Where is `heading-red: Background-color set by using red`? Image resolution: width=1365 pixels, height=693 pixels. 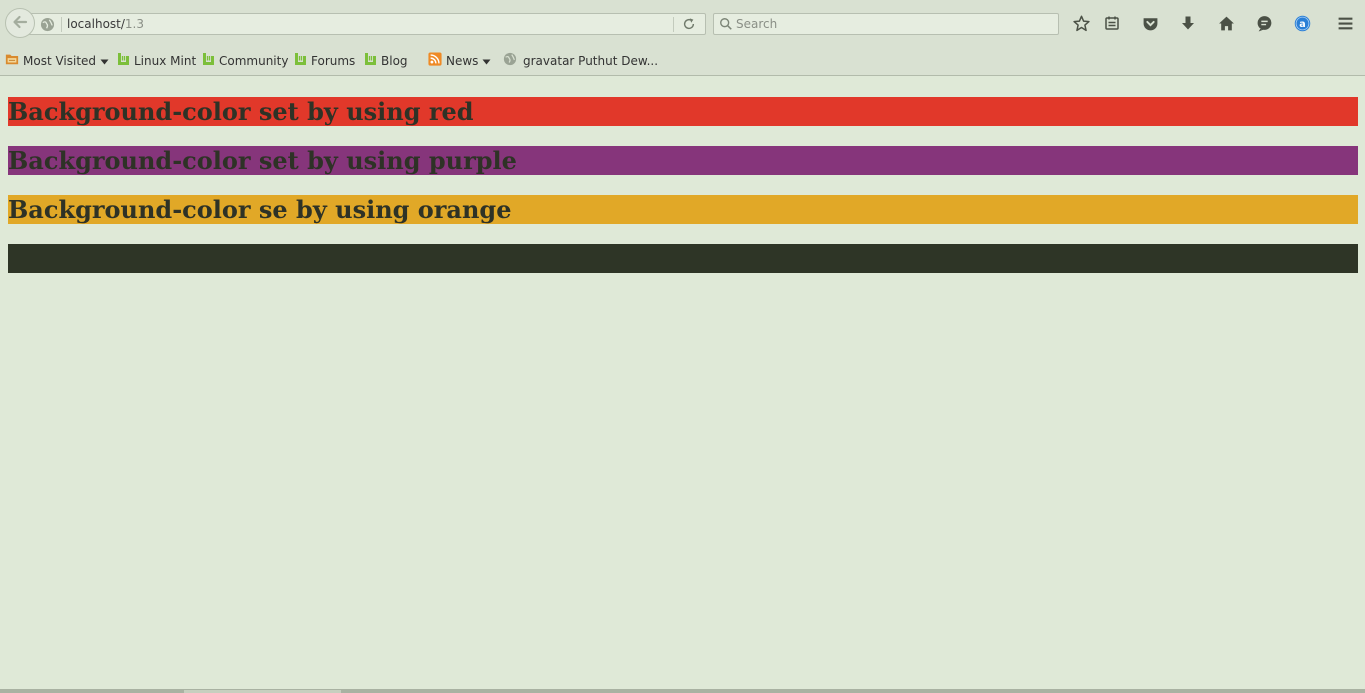
heading-red: Background-color set by using red is located at coordinates (683, 111).